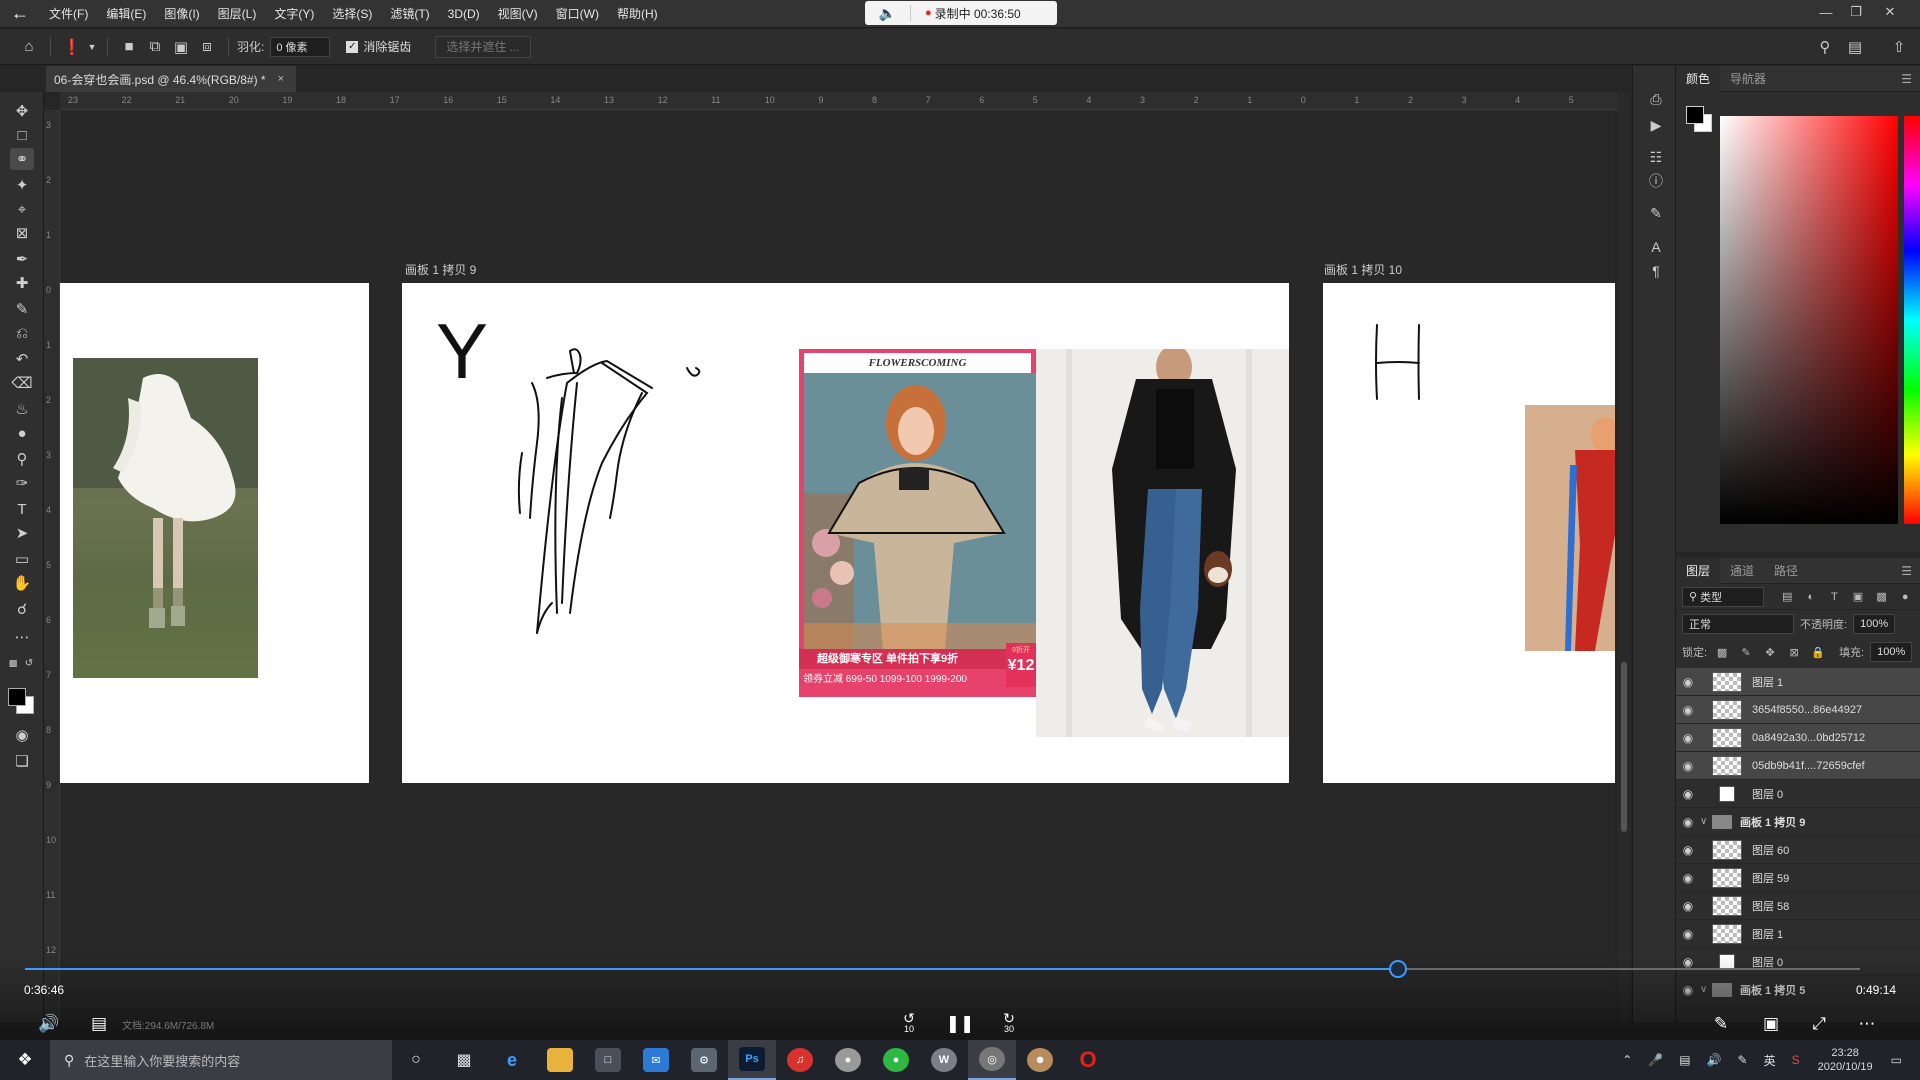 This screenshot has height=1080, width=1920. What do you see at coordinates (1856, 12) in the screenshot?
I see `restore-icon: ❐` at bounding box center [1856, 12].